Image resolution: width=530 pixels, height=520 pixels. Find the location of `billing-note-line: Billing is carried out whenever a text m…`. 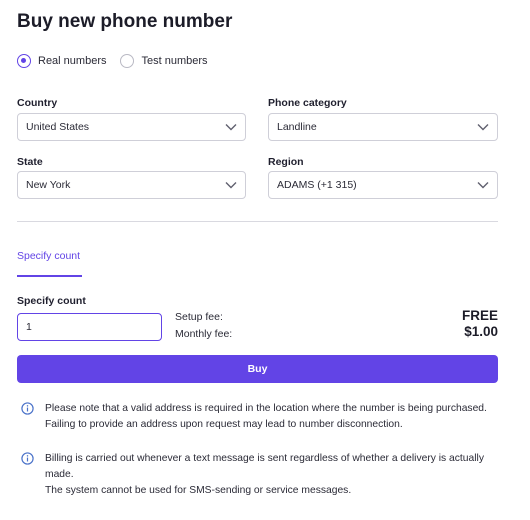

billing-note-line: Billing is carried out whenever a text m… is located at coordinates (264, 466).